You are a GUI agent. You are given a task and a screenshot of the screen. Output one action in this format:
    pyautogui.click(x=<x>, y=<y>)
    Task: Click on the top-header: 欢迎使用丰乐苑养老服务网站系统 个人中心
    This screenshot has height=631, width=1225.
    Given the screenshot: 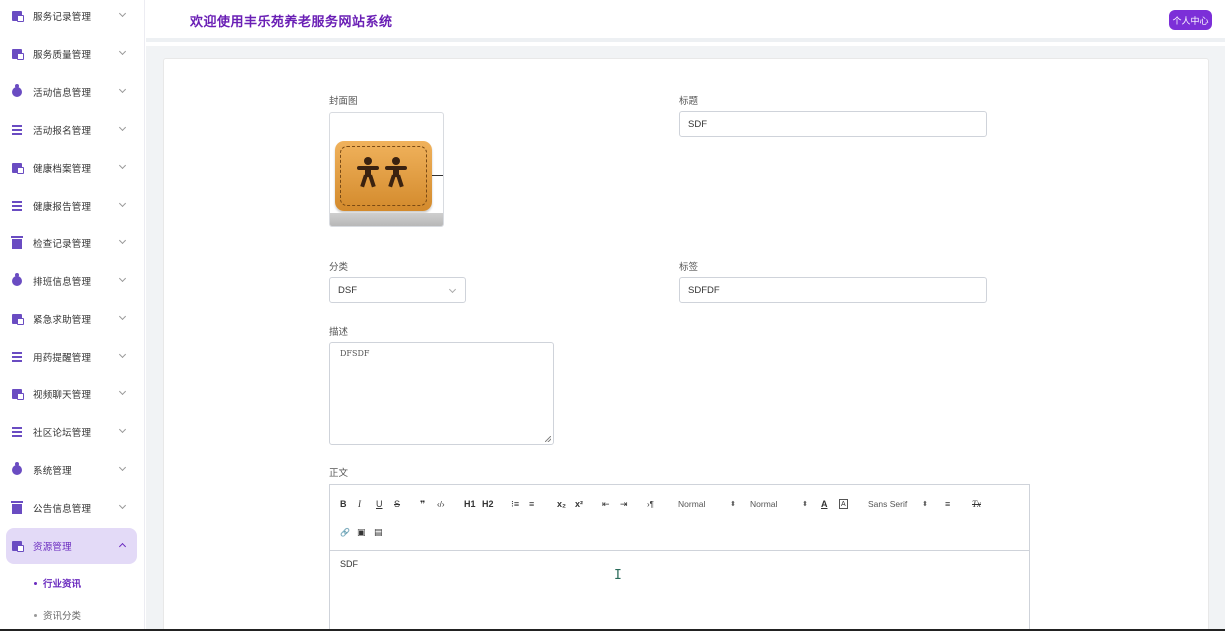 What is the action you would take?
    pyautogui.click(x=685, y=21)
    